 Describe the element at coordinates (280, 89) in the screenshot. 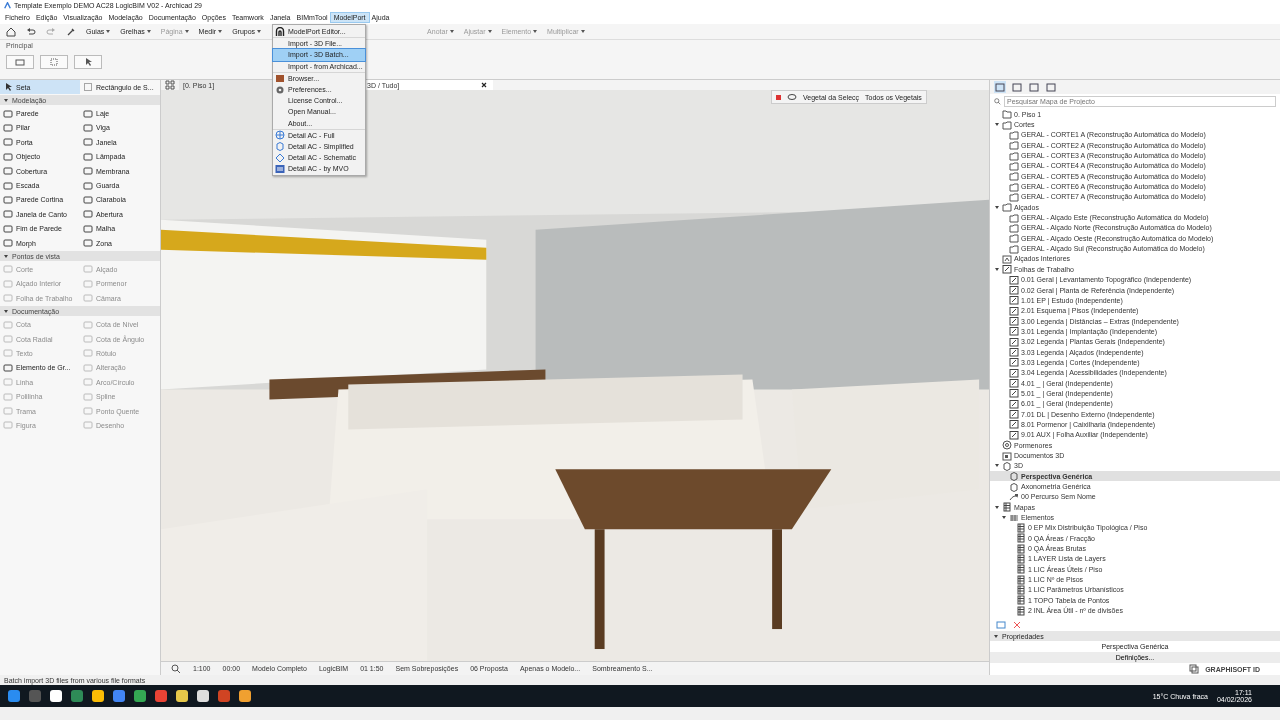

I see `settings-icon` at that location.